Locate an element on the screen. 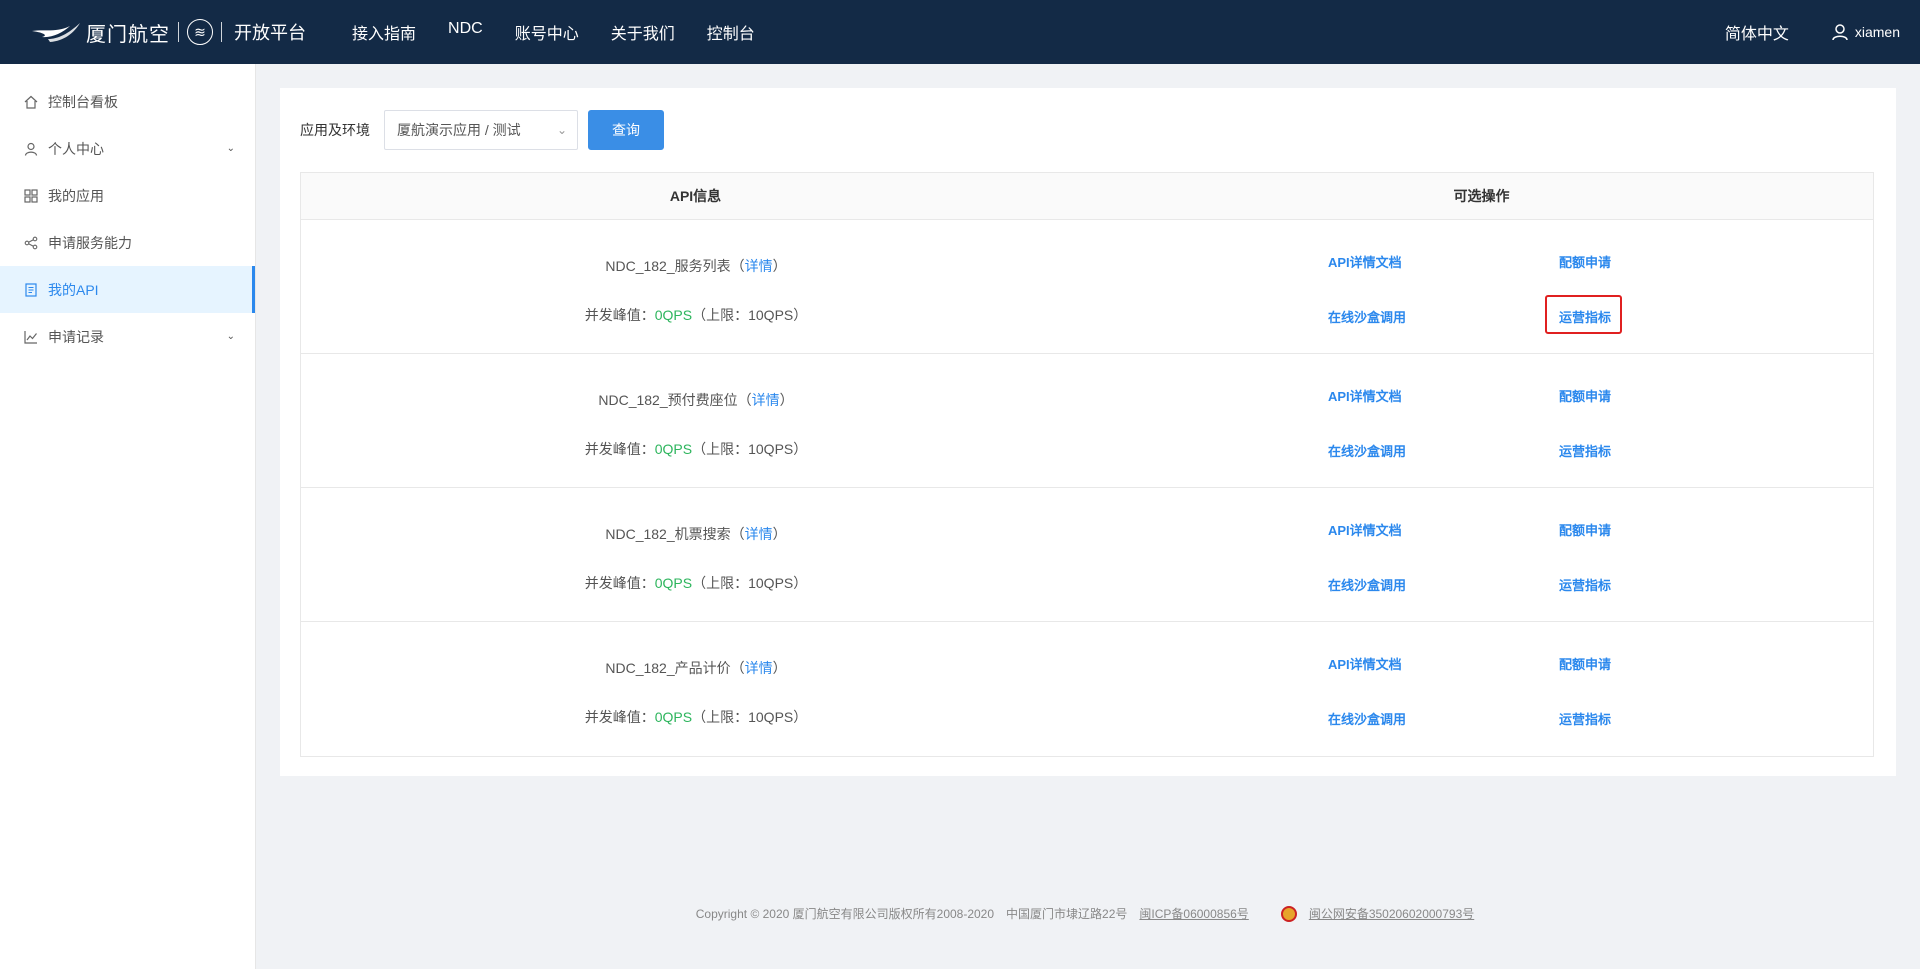  filter-label: 应用及环境 is located at coordinates (335, 130).